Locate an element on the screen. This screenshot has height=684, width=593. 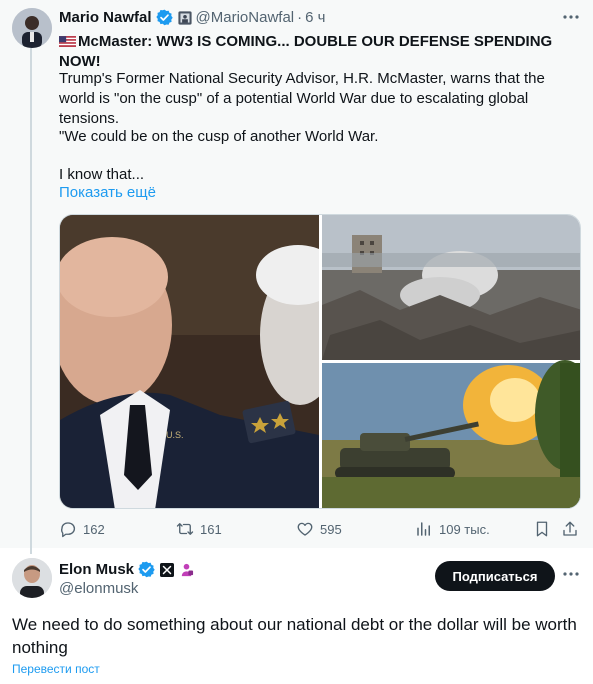
bookmark-action is located at coordinates (545, 529).